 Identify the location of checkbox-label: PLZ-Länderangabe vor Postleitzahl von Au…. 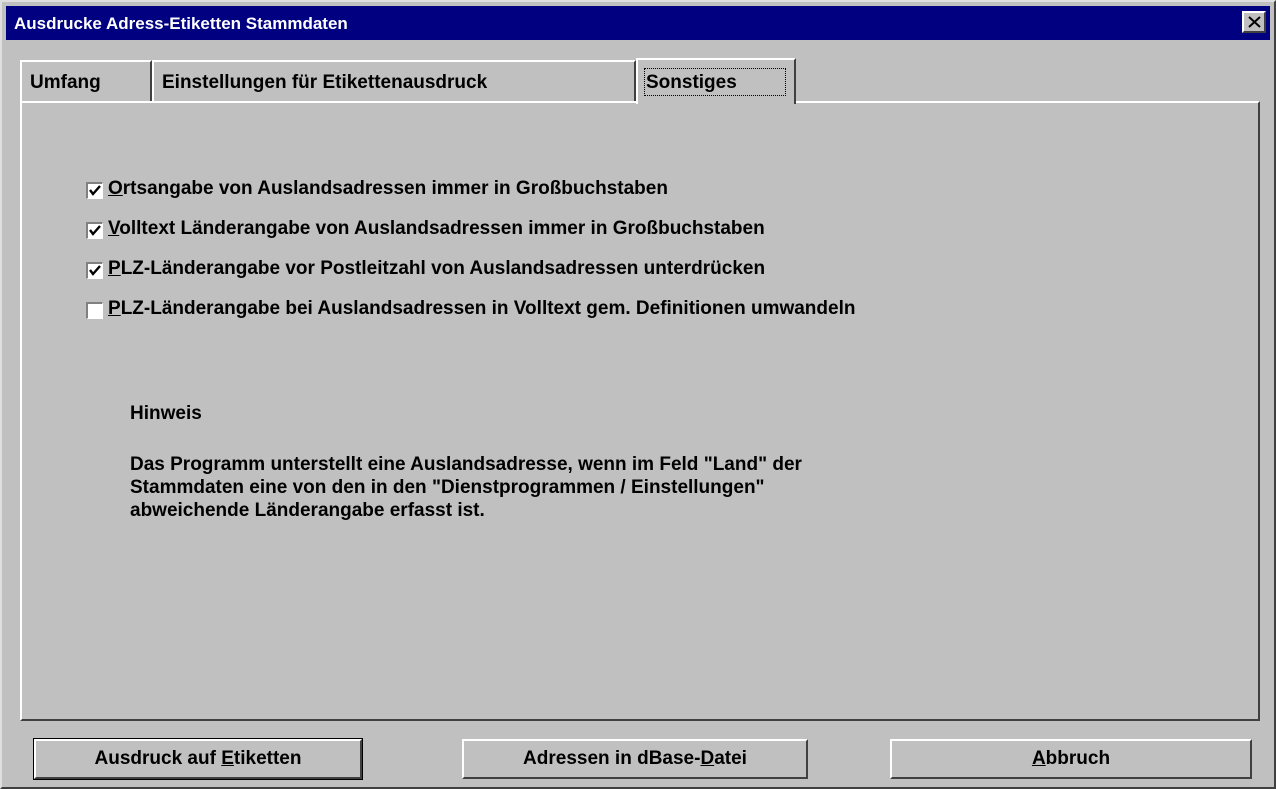
(437, 268).